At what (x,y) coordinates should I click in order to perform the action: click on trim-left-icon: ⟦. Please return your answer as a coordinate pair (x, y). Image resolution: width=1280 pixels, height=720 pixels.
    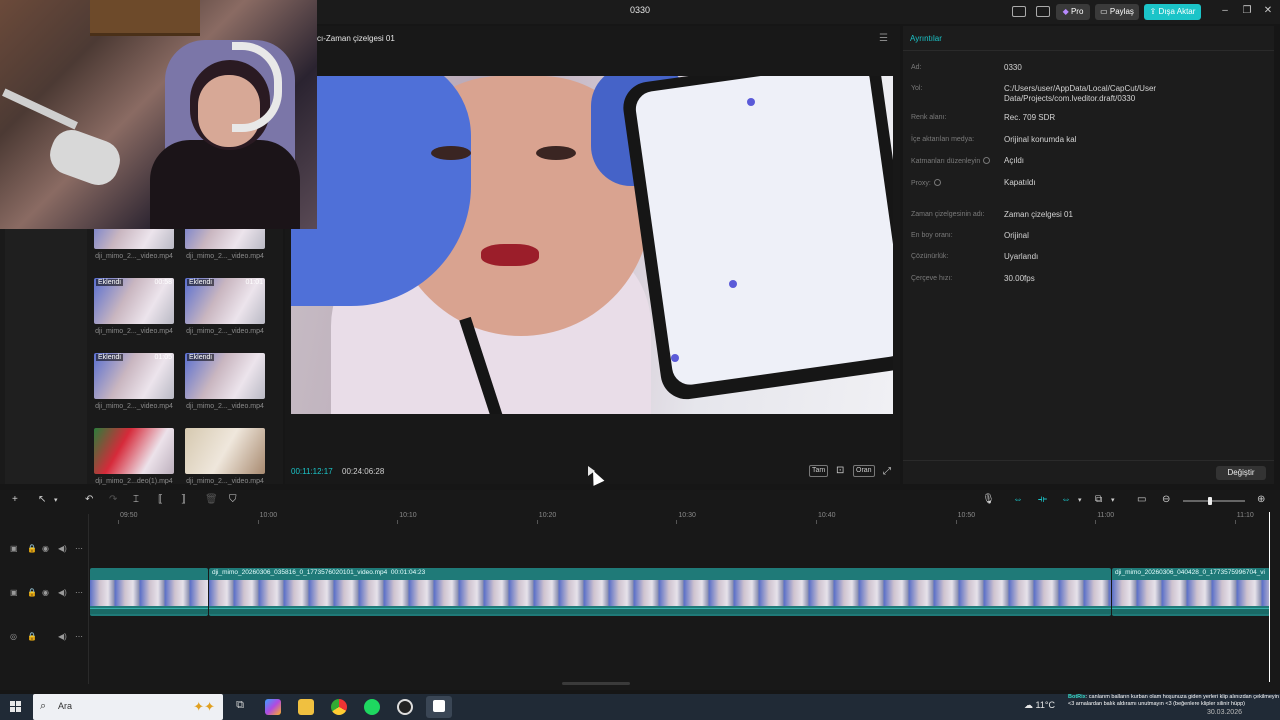
    Looking at the image, I should click on (160, 499).